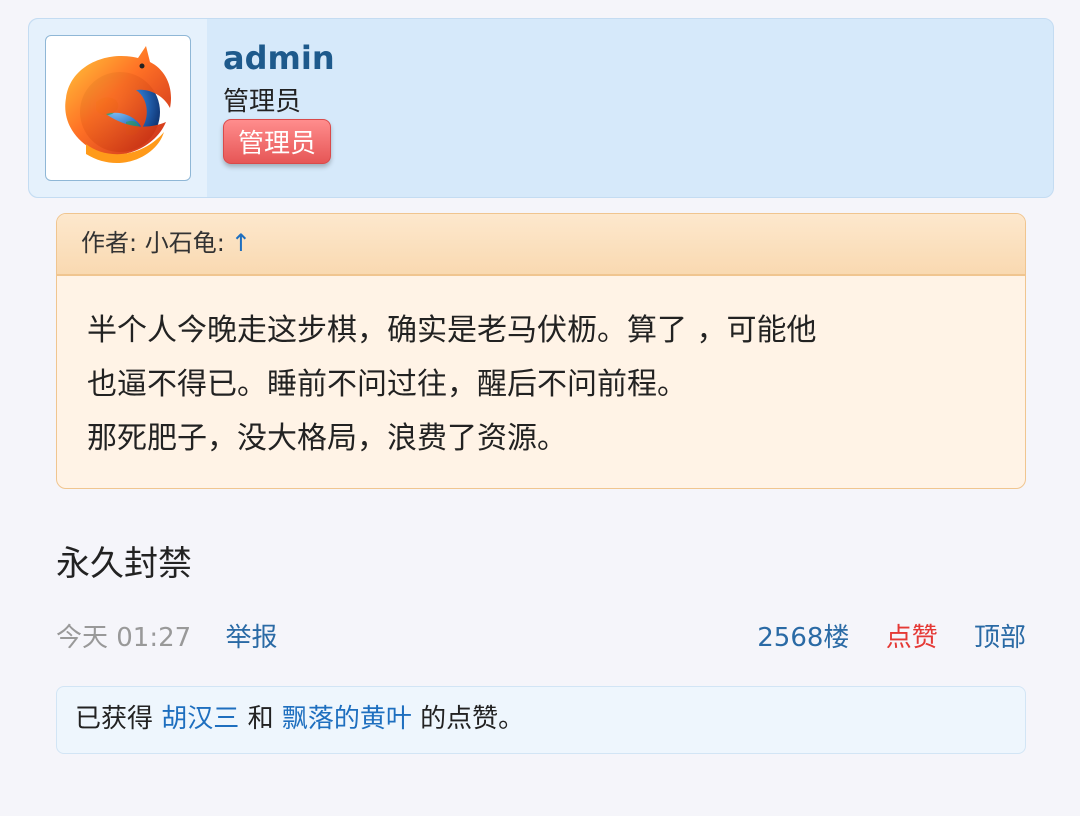 The height and width of the screenshot is (816, 1080). I want to click on post-time: 今天 01:27, so click(124, 638).